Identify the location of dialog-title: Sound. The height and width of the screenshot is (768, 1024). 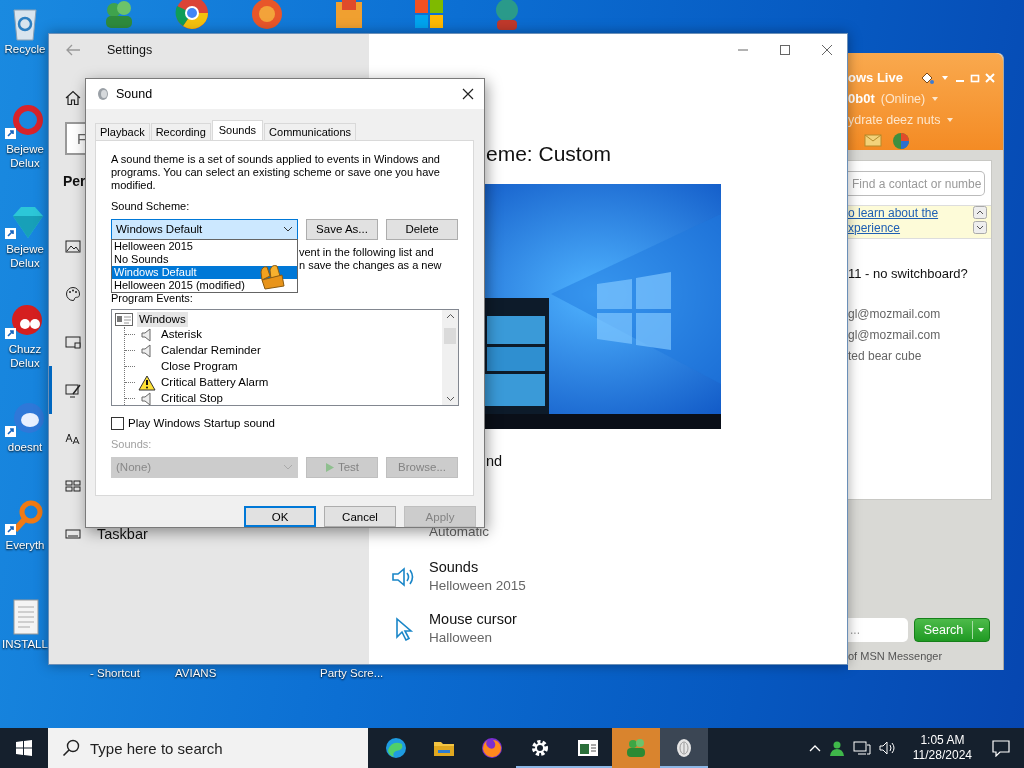
(134, 93).